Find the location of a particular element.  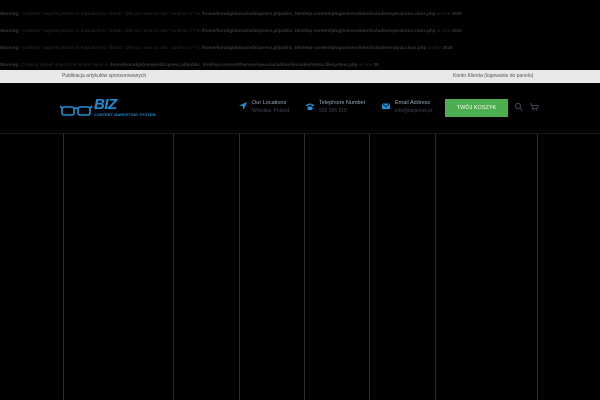

logo-brand: BIZ is located at coordinates (105, 104).